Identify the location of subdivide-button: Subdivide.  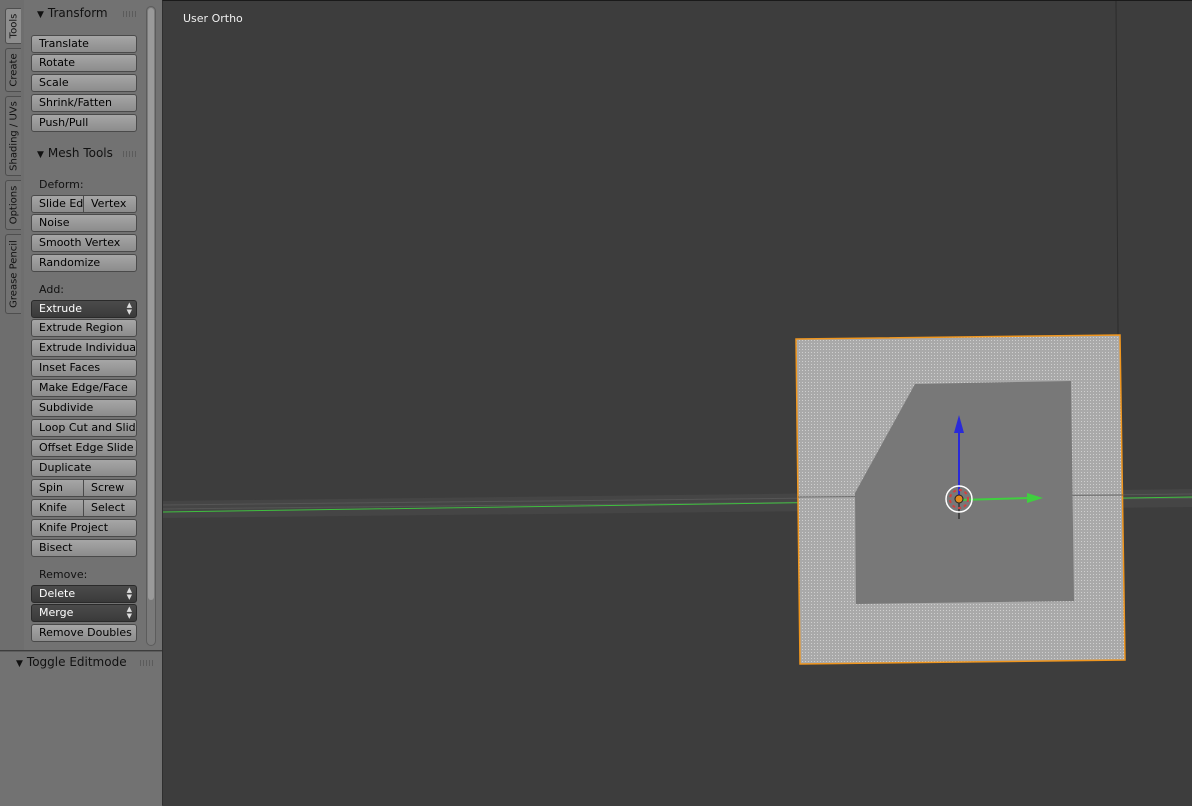
(84, 408).